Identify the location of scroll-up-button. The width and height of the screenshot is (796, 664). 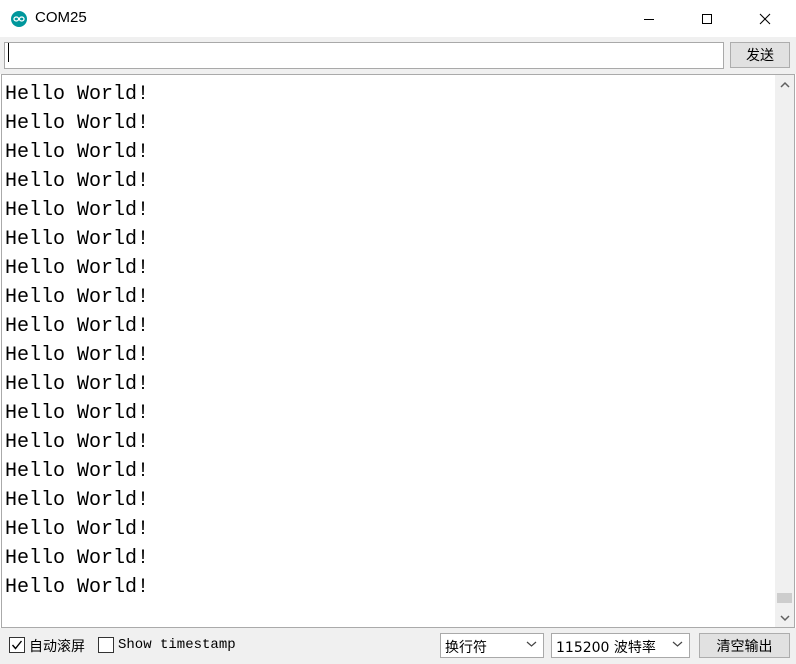
(784, 84).